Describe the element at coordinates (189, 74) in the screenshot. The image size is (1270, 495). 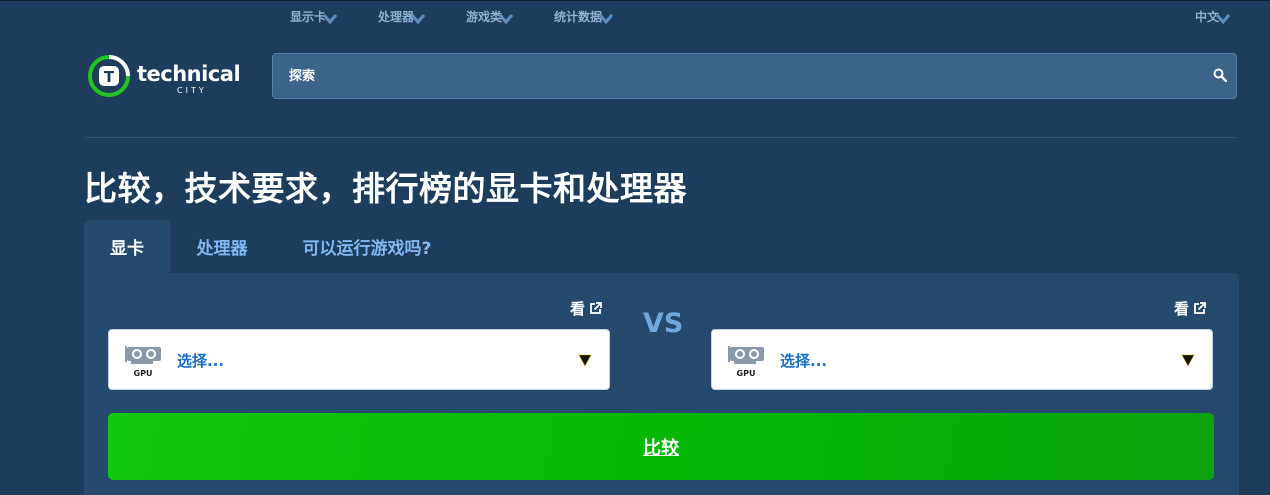
I see `logo-name: technical` at that location.